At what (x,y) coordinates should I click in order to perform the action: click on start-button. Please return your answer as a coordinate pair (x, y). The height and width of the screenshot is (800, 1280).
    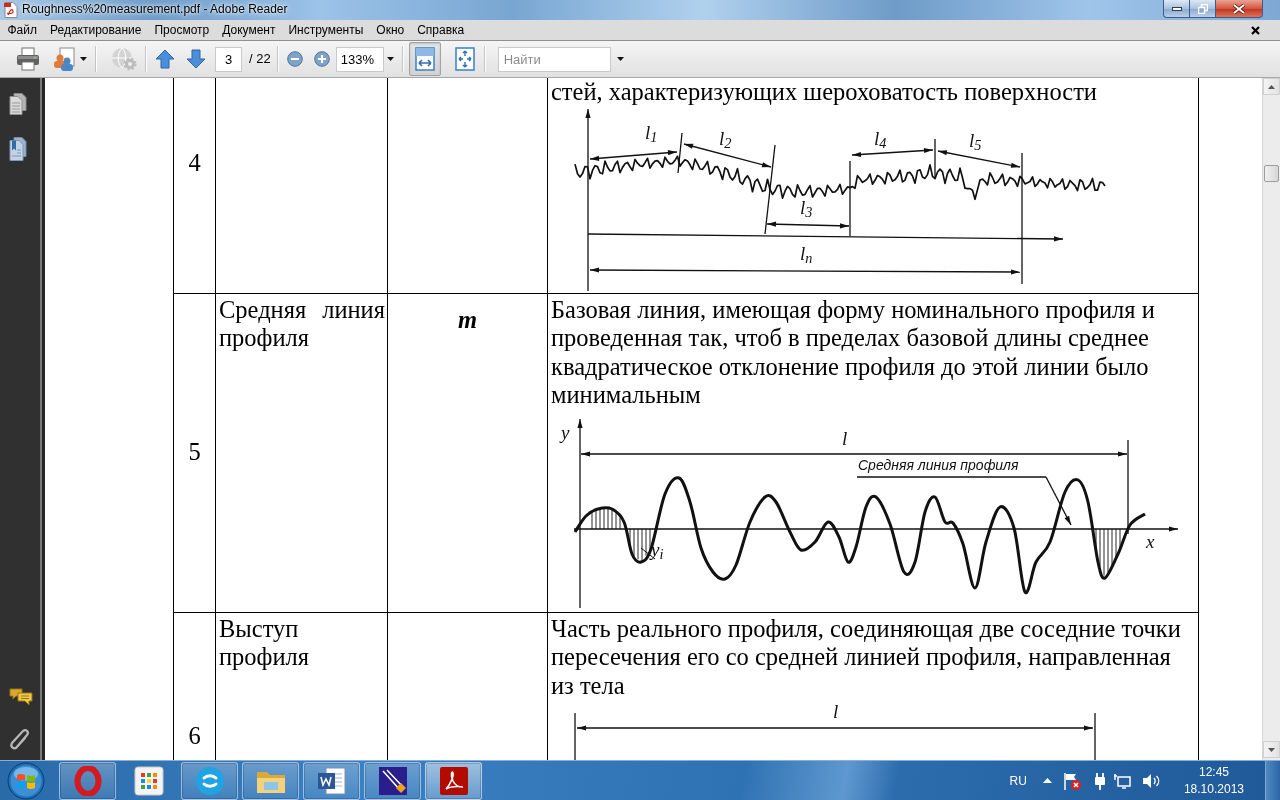
    Looking at the image, I should click on (26, 780).